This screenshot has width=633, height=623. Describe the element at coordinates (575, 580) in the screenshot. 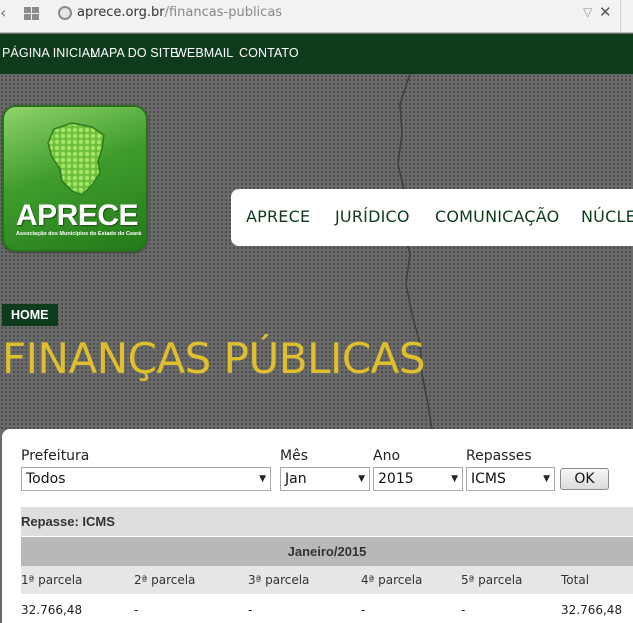

I see `table-header-cell: Total` at that location.